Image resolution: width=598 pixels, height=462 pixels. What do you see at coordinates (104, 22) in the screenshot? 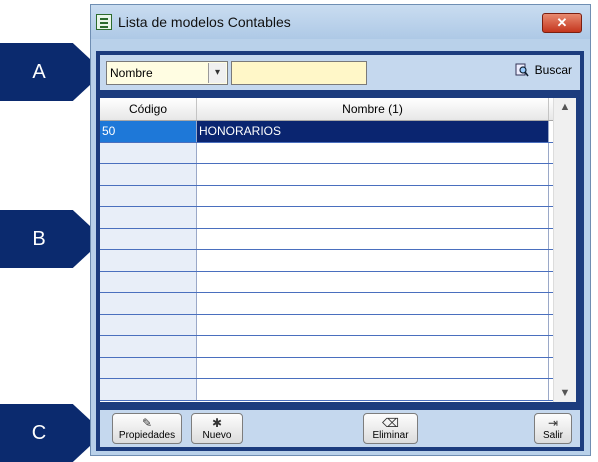
I see `app-icon` at bounding box center [104, 22].